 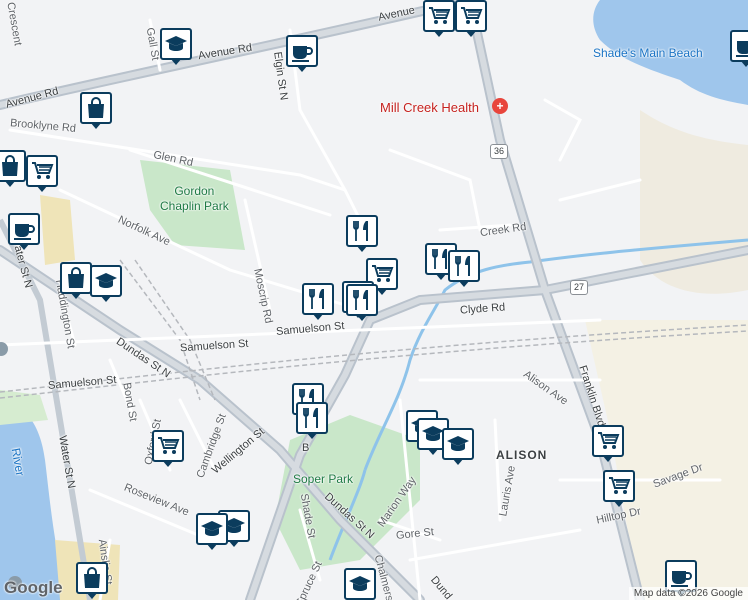 I want to click on route-shield: 27, so click(x=579, y=287).